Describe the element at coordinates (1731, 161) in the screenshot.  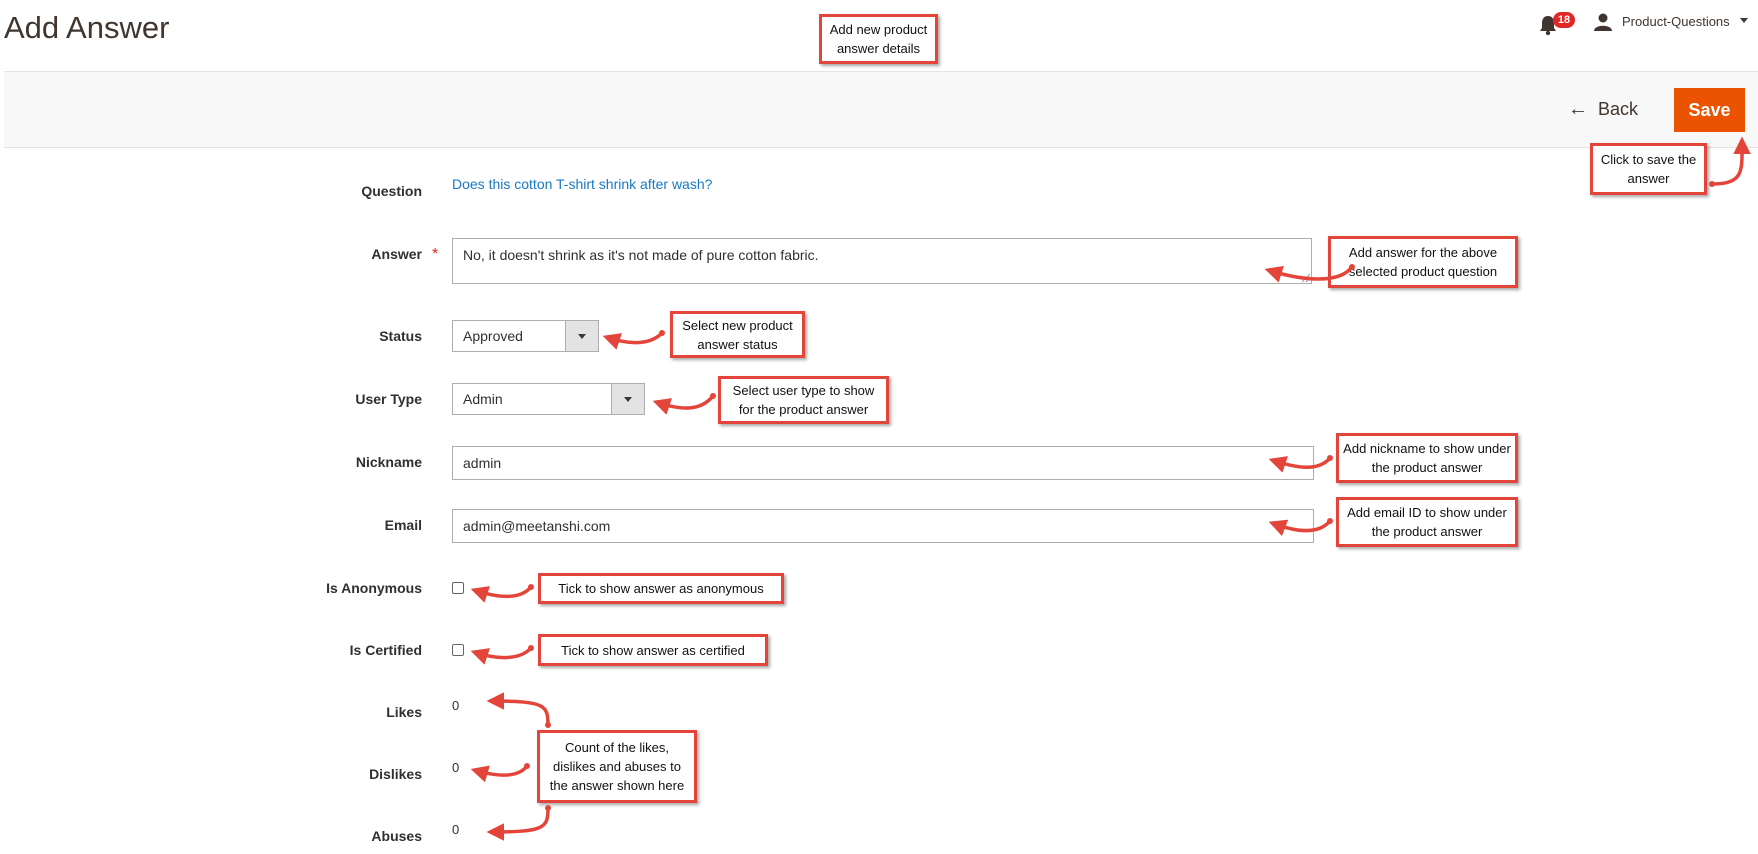
I see `arrow-save` at that location.